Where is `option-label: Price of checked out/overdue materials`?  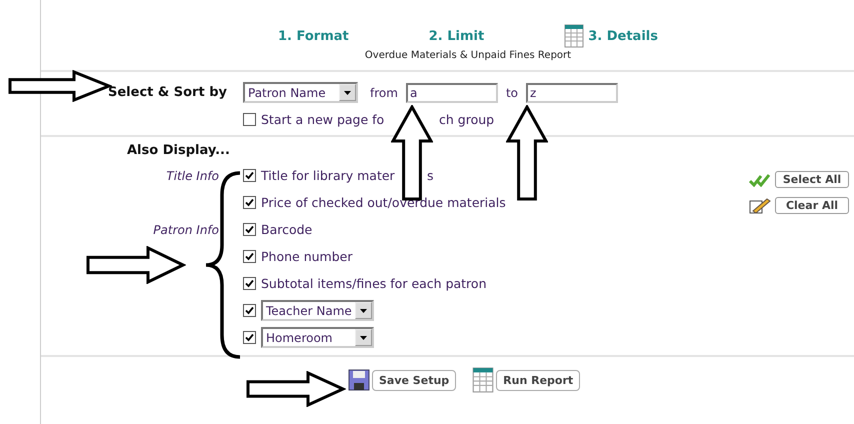 option-label: Price of checked out/overdue materials is located at coordinates (383, 202).